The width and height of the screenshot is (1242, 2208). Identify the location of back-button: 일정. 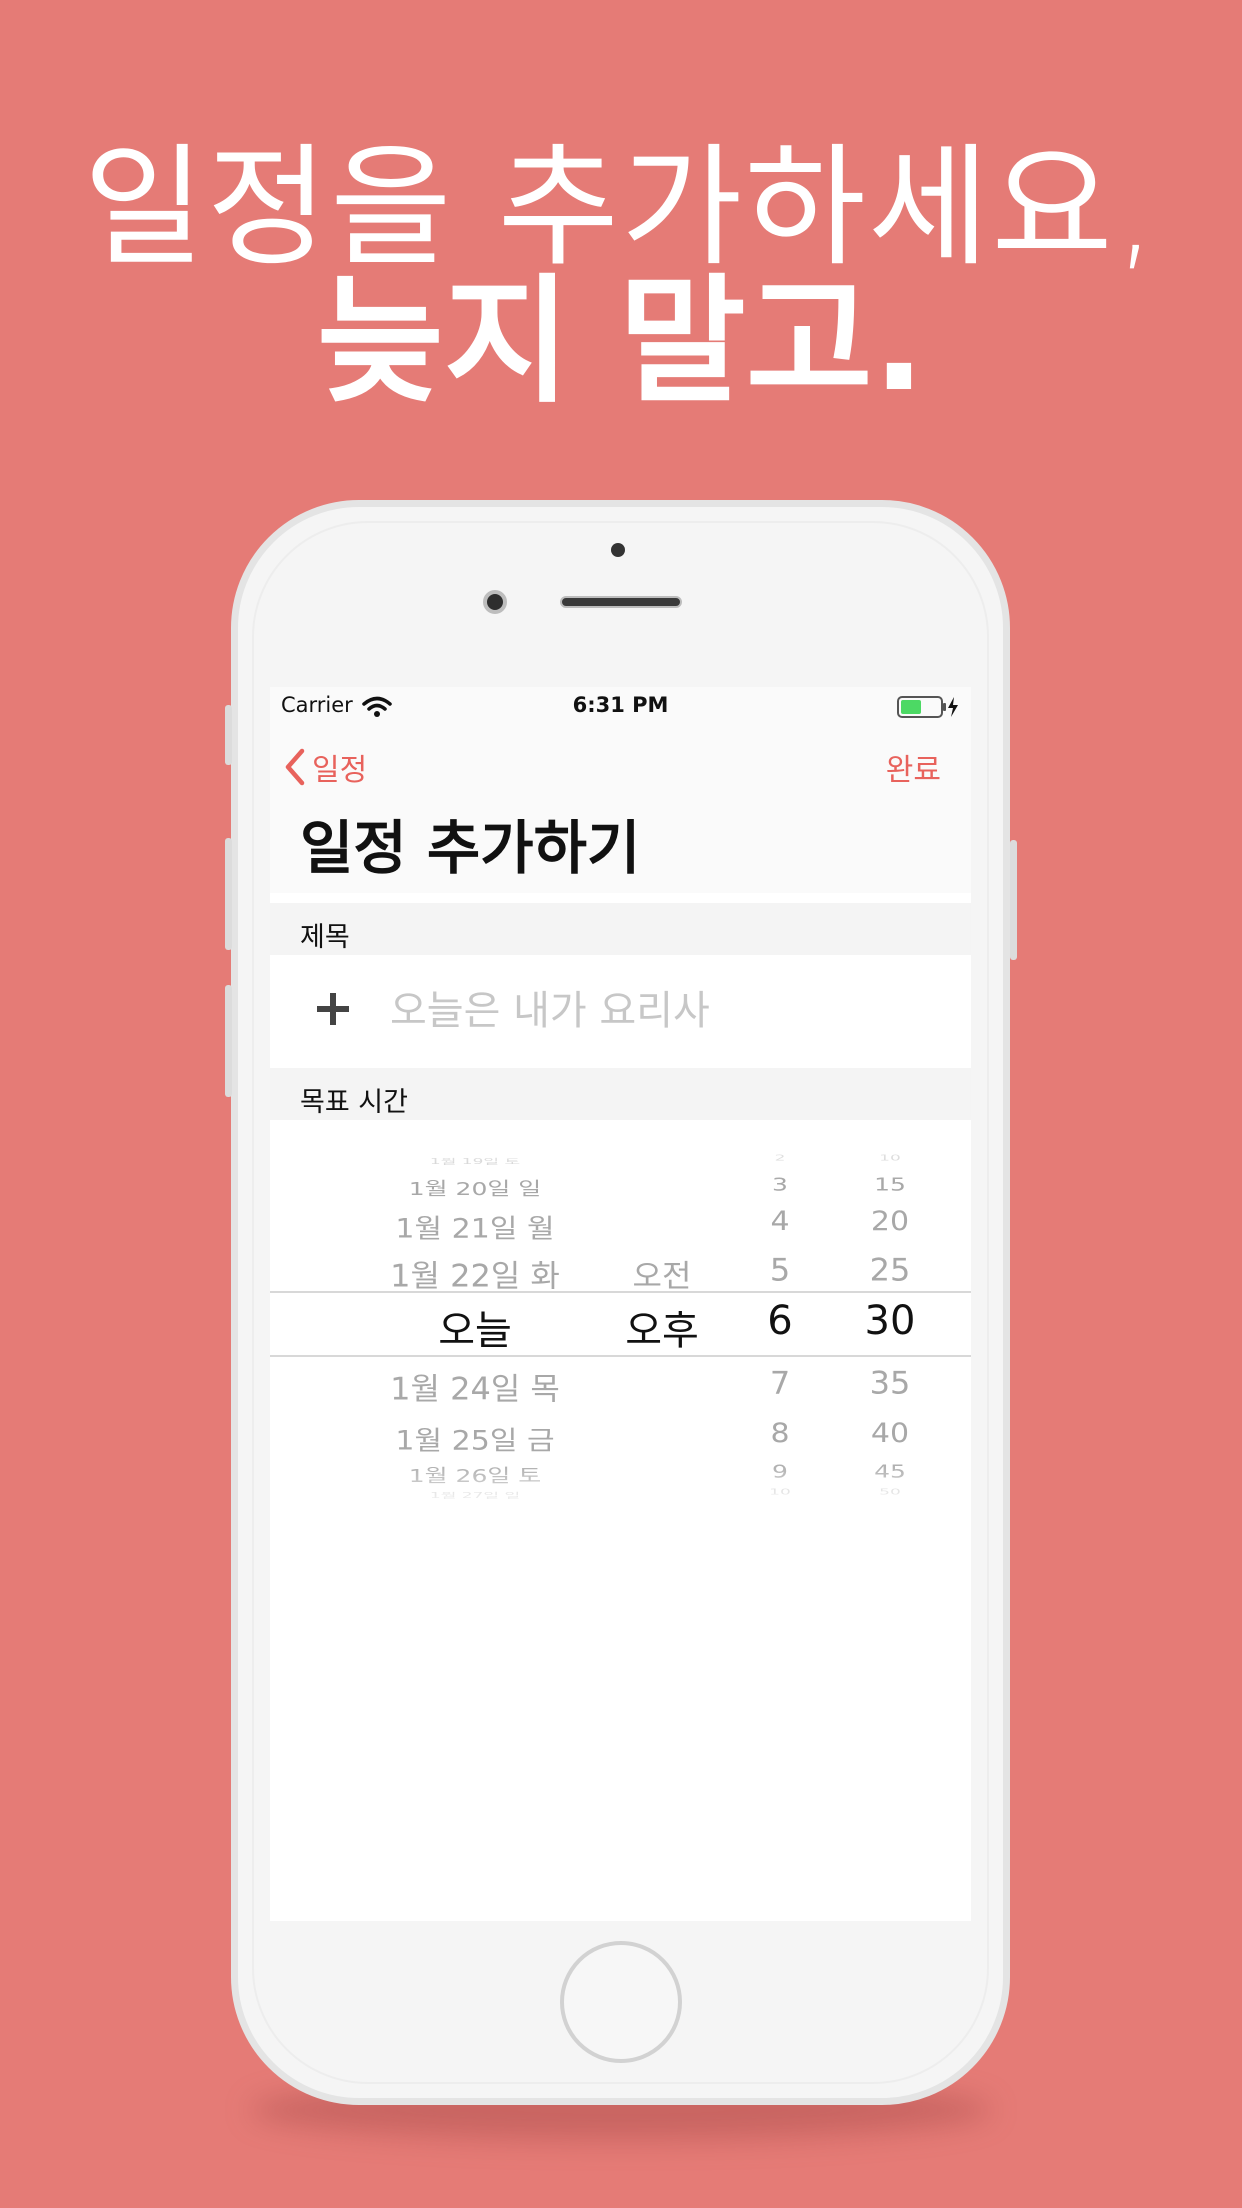
(325, 767).